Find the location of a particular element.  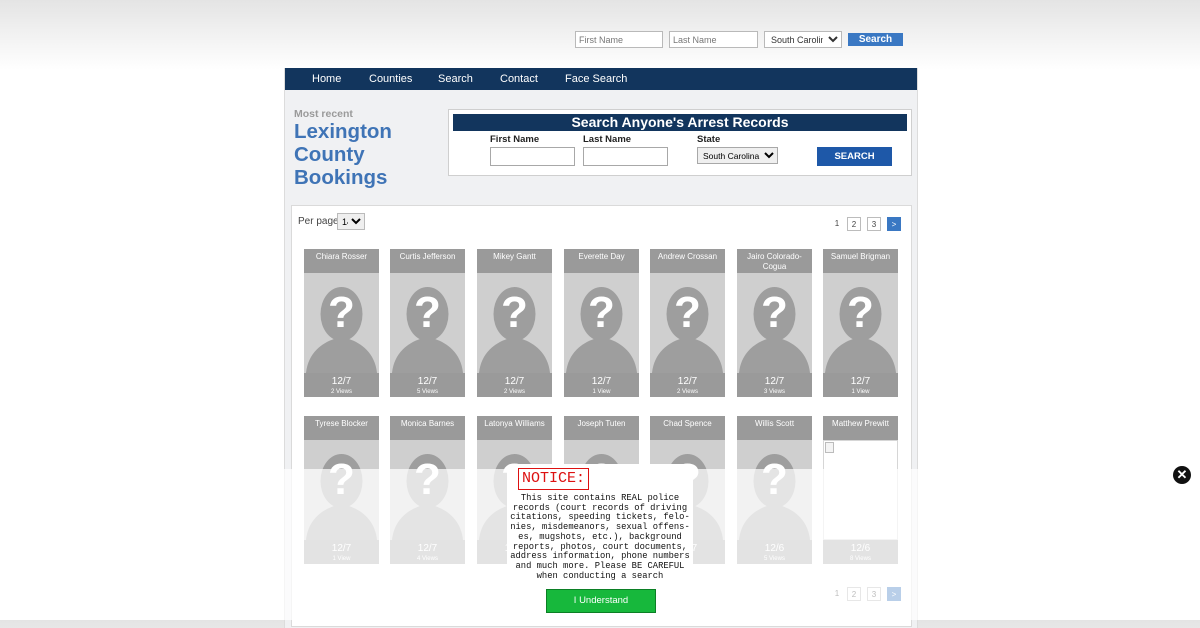

booking-views: 3 Views is located at coordinates (774, 392).